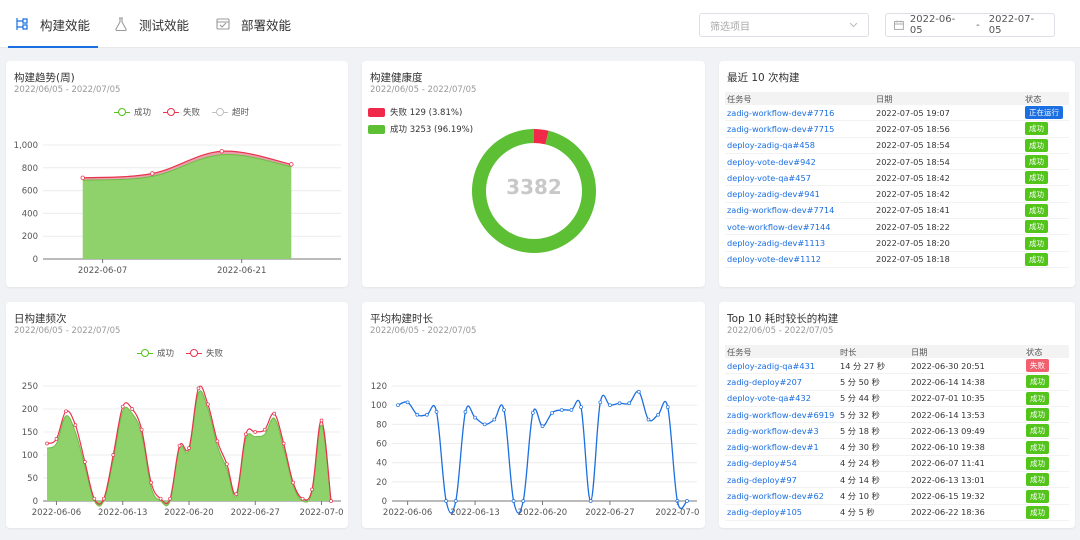 This screenshot has width=1080, height=540. Describe the element at coordinates (782, 480) in the screenshot. I see `task-link: zadig-deploy#97` at that location.